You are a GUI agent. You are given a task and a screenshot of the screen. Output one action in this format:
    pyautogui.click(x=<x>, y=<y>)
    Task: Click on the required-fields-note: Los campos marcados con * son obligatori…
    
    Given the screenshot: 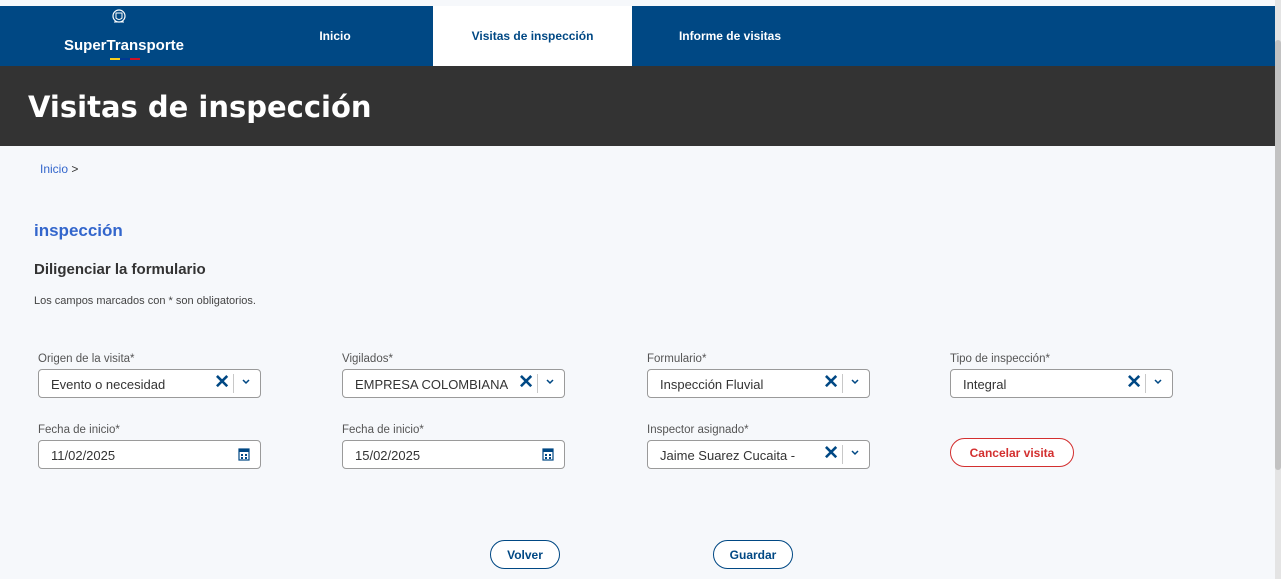 What is the action you would take?
    pyautogui.click(x=145, y=301)
    